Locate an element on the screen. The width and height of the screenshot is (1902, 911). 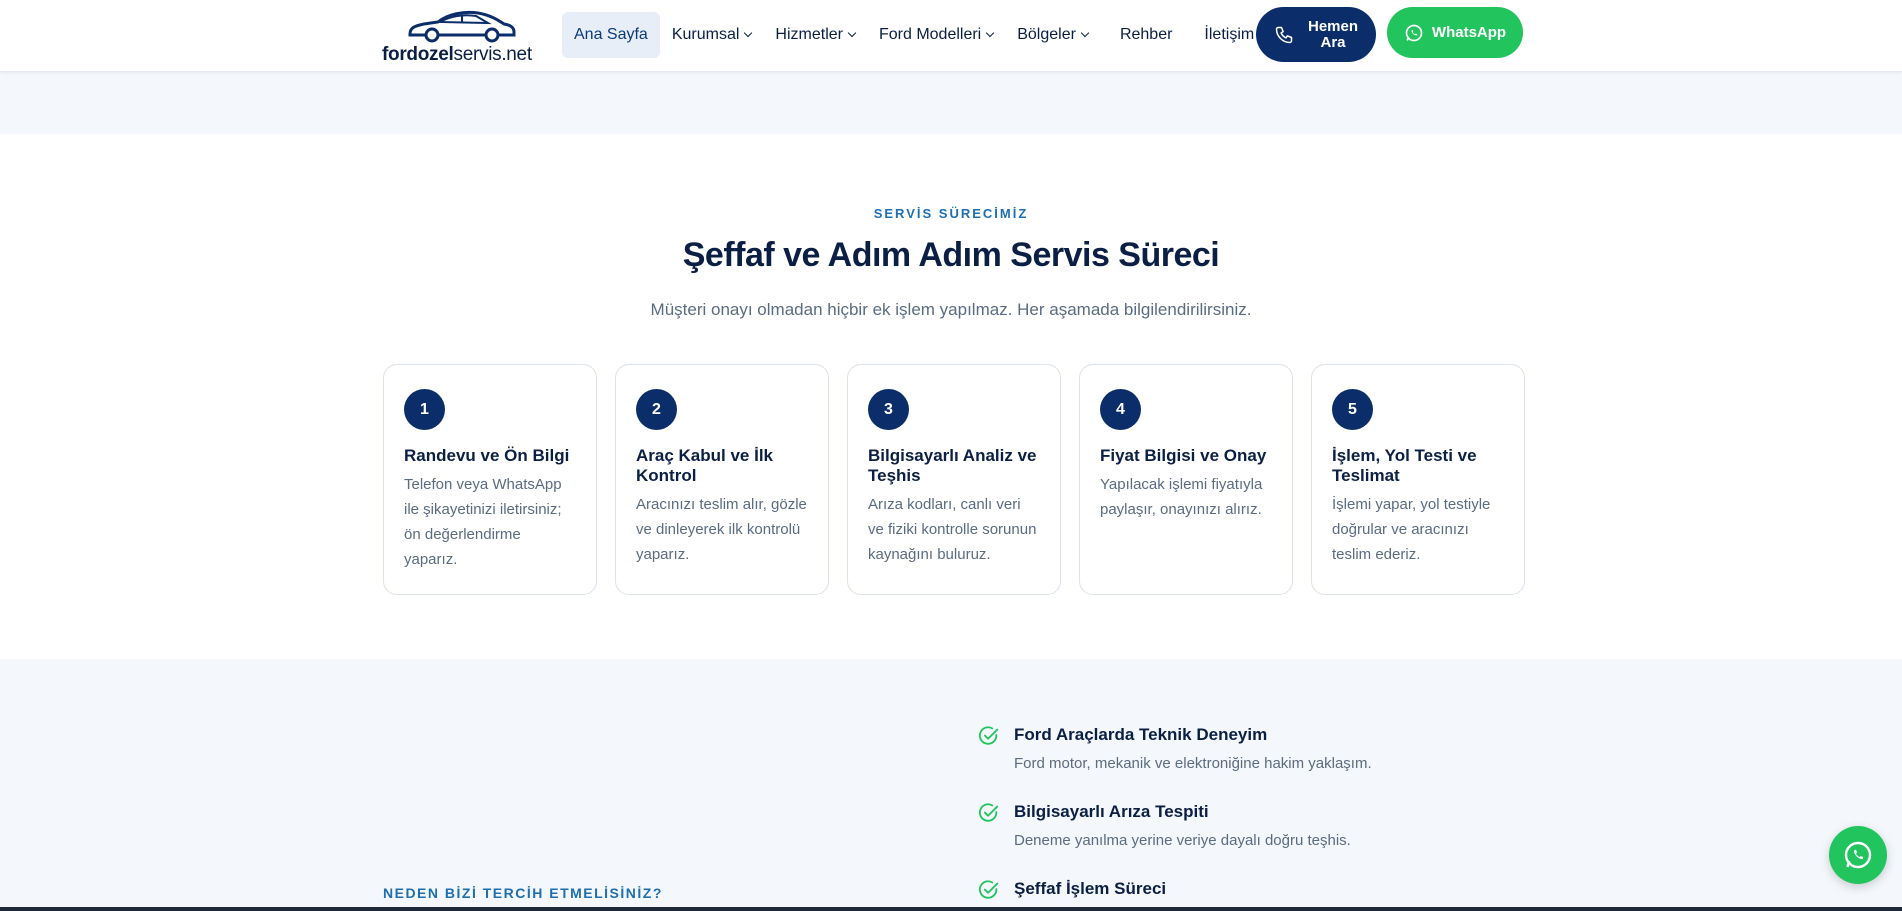
nav-item-hizmetler: Hizmetler is located at coordinates (815, 35).